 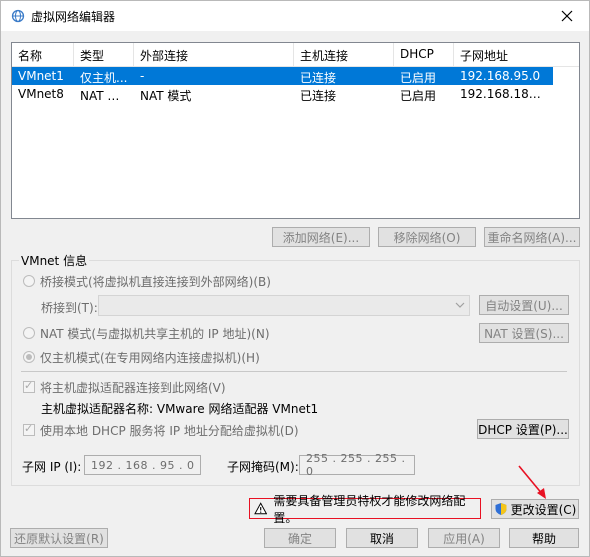 What do you see at coordinates (284, 305) in the screenshot?
I see `bridge-to-select` at bounding box center [284, 305].